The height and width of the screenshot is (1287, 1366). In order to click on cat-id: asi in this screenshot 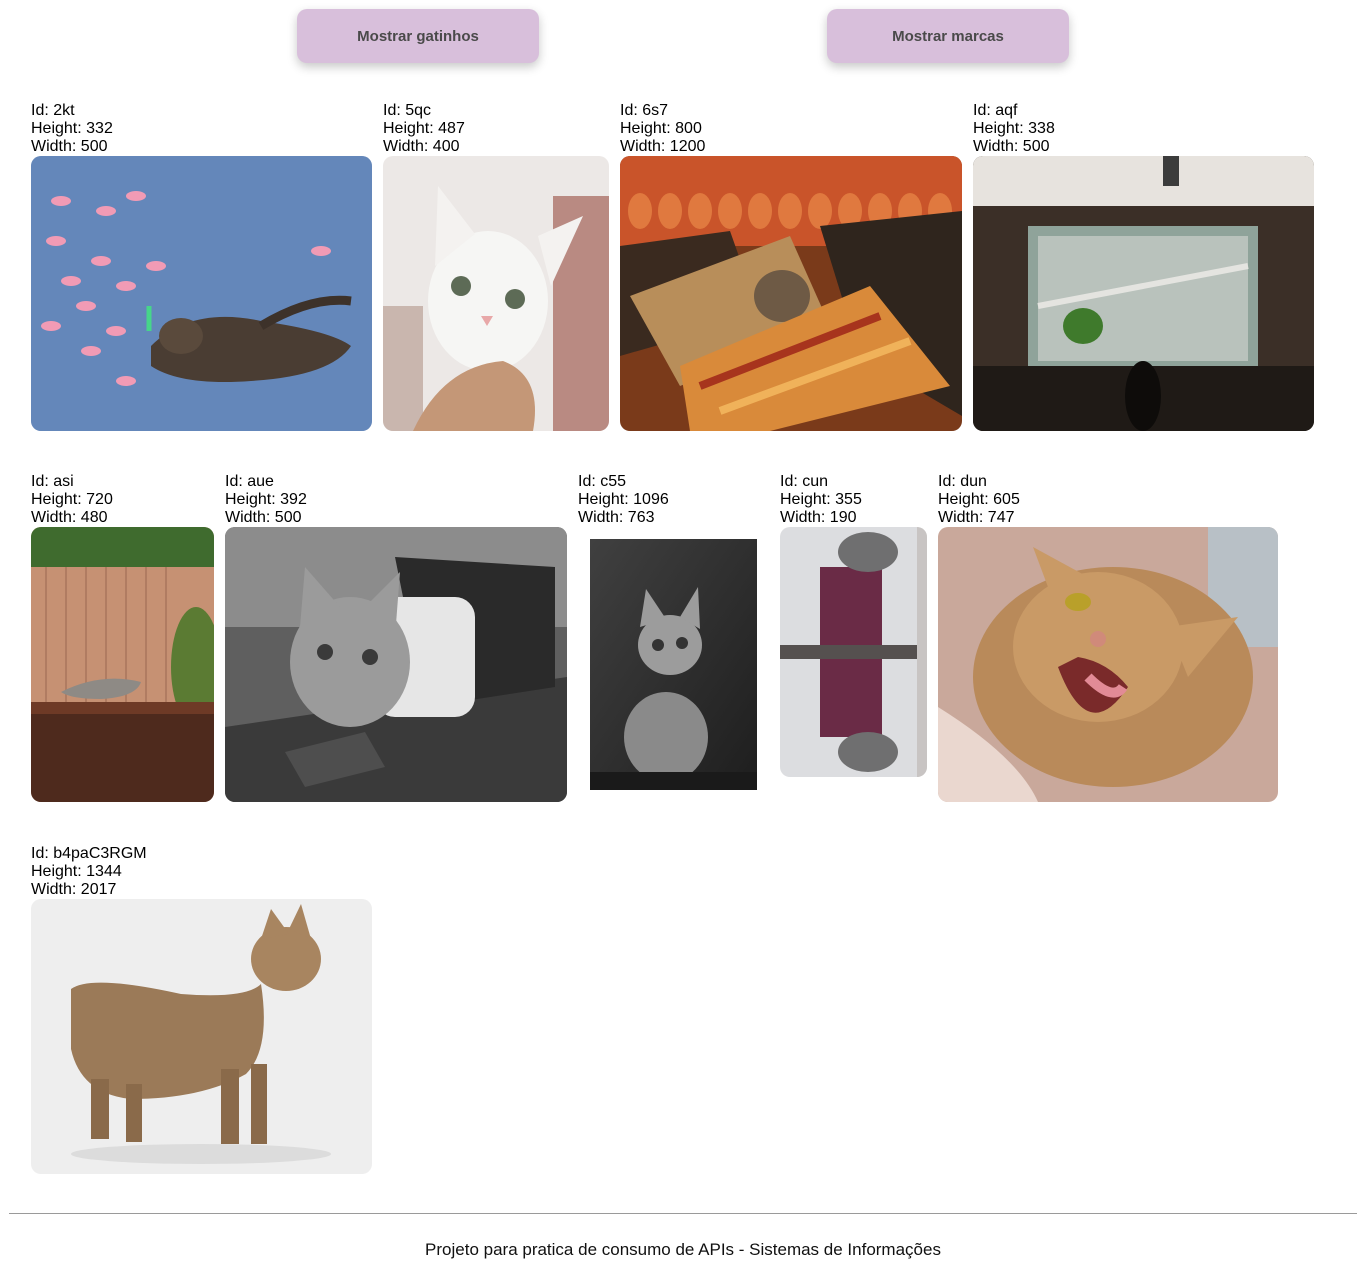, I will do `click(63, 481)`.